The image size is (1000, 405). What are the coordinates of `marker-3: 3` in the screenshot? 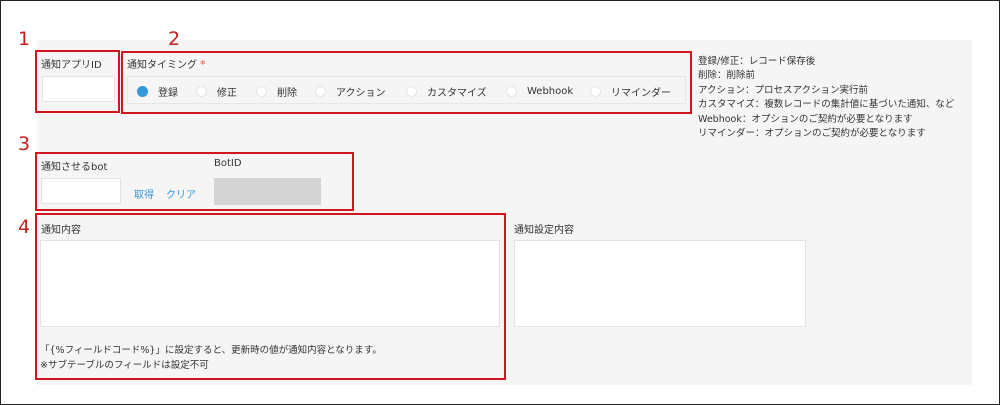 It's located at (24, 144).